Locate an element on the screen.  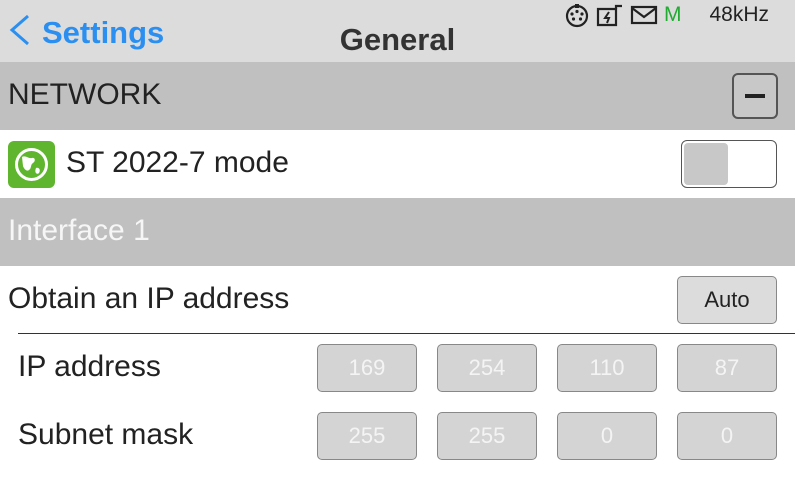
obtain-ip-button: Auto is located at coordinates (727, 300).